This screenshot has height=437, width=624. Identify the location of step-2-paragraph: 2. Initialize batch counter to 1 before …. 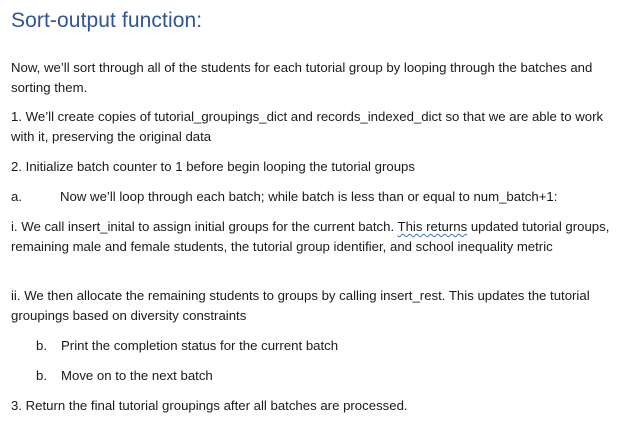
(213, 166).